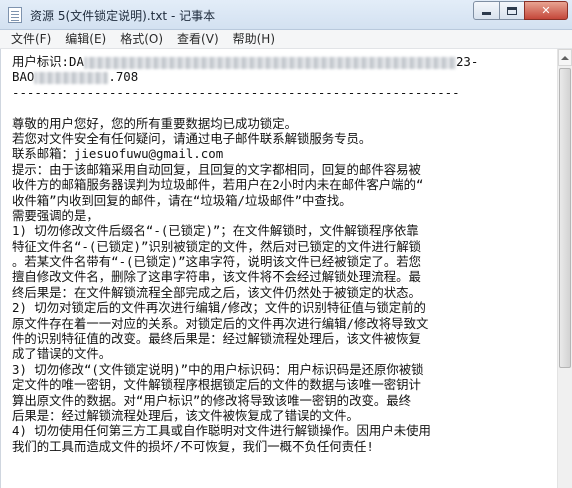  I want to click on text-line: 联系邮箱：jiesuofuwu@gmail.com, so click(118, 154).